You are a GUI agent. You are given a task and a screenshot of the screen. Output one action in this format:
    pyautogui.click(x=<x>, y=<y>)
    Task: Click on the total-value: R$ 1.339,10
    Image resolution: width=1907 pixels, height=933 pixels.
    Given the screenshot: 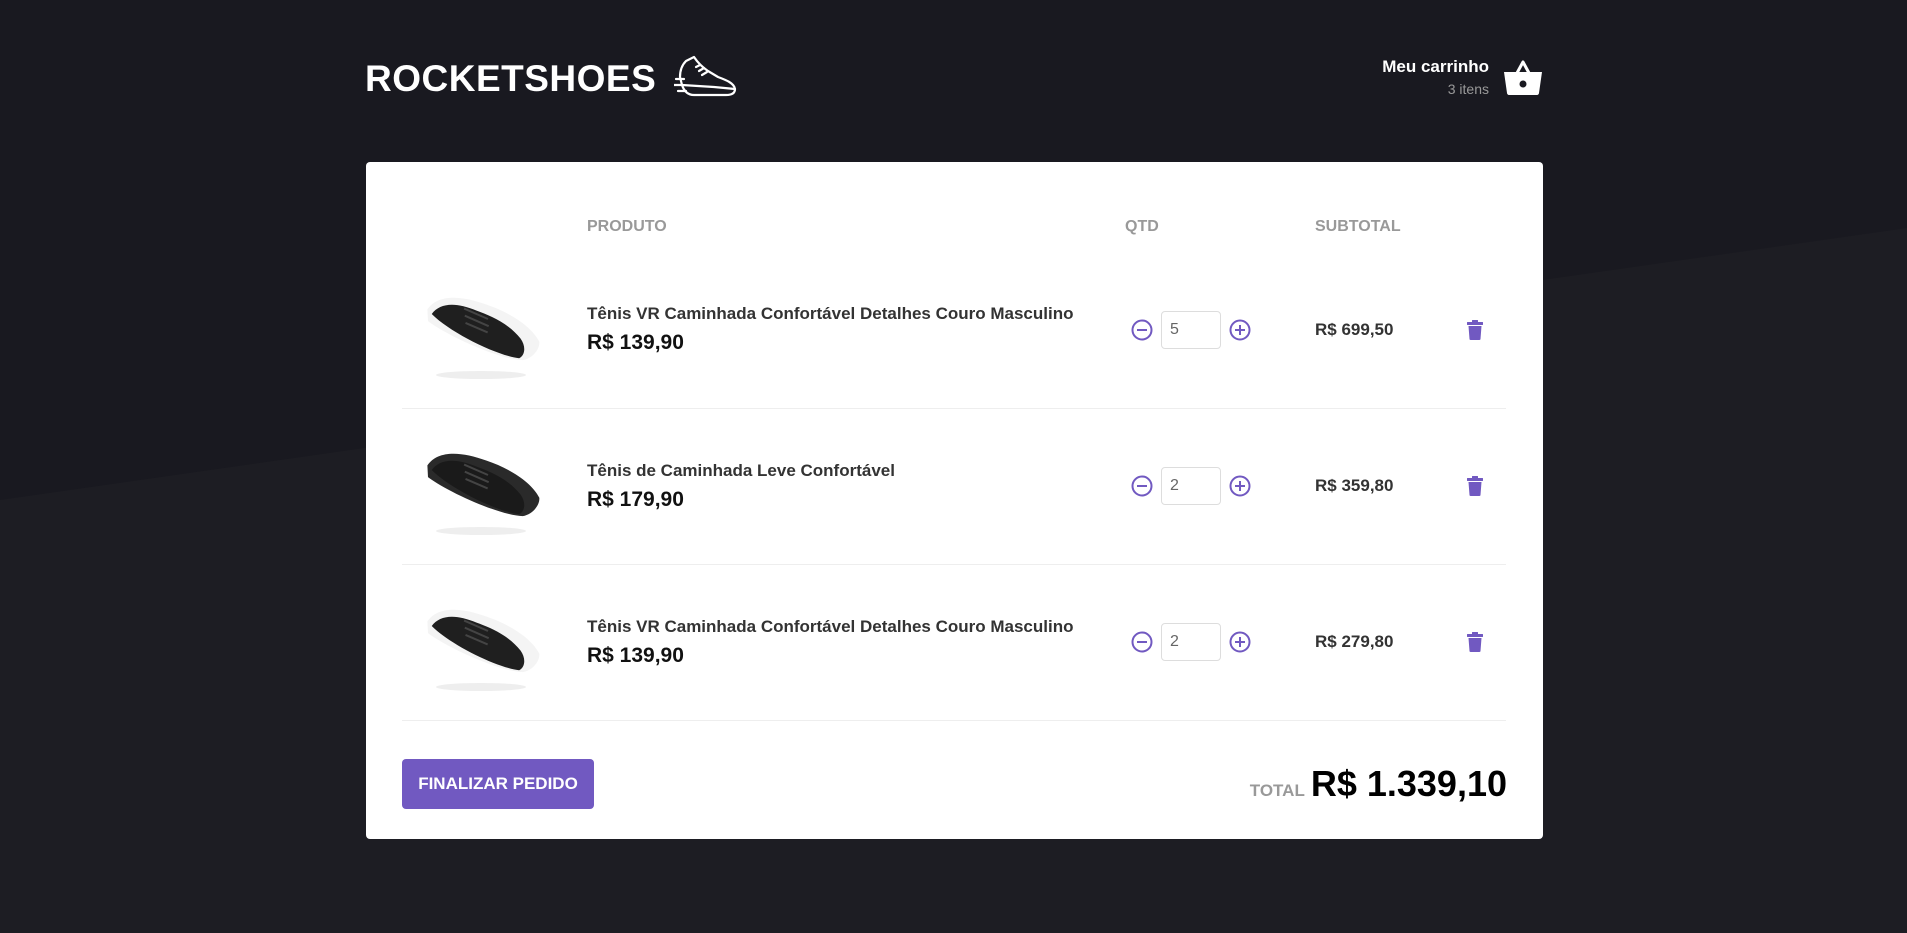 What is the action you would take?
    pyautogui.click(x=1408, y=783)
    